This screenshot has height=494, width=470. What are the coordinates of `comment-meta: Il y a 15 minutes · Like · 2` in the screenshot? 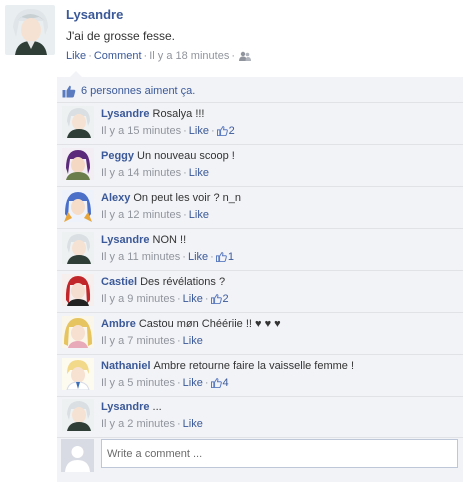 It's located at (168, 132).